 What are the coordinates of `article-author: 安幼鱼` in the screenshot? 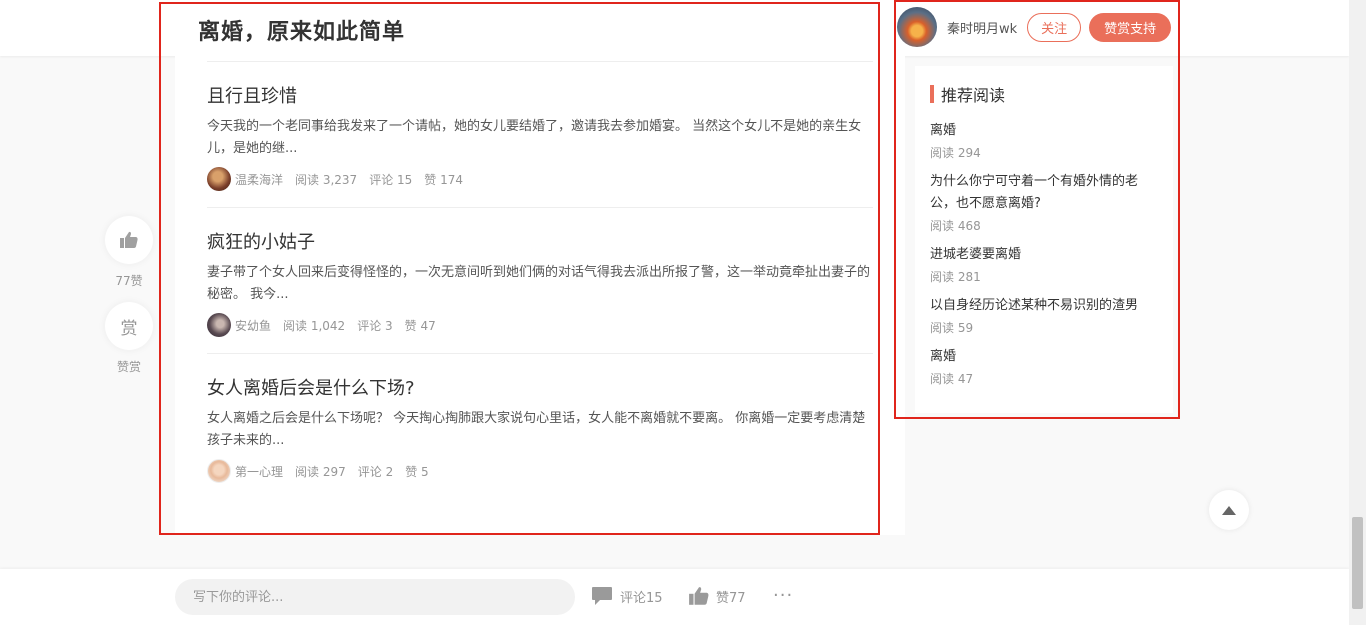 It's located at (253, 325).